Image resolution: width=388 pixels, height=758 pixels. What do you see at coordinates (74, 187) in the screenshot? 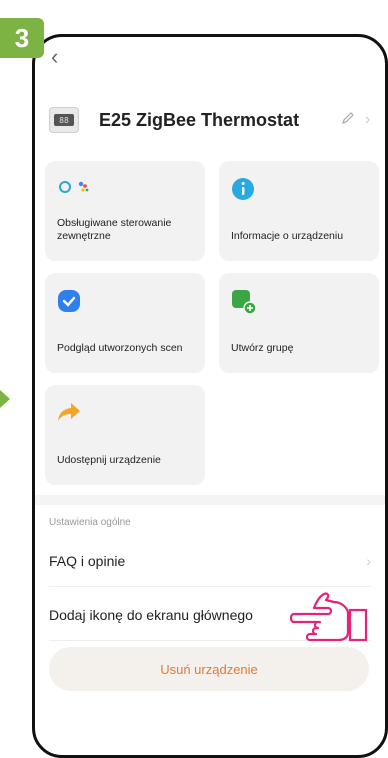
I see `assistant-icons` at bounding box center [74, 187].